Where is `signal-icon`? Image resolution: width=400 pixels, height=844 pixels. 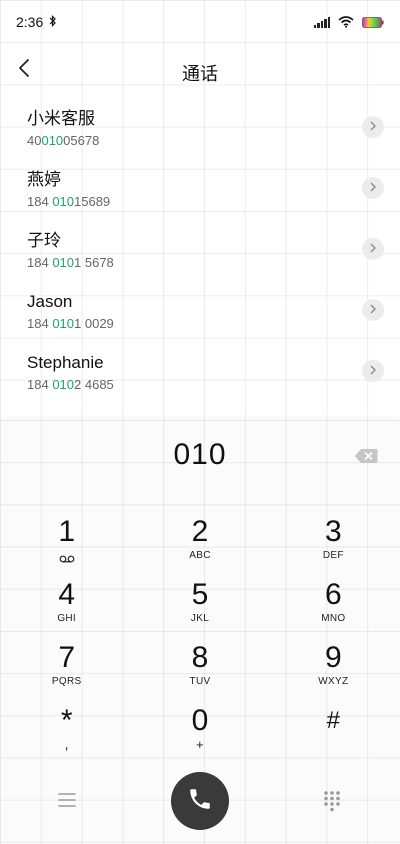 signal-icon is located at coordinates (321, 22).